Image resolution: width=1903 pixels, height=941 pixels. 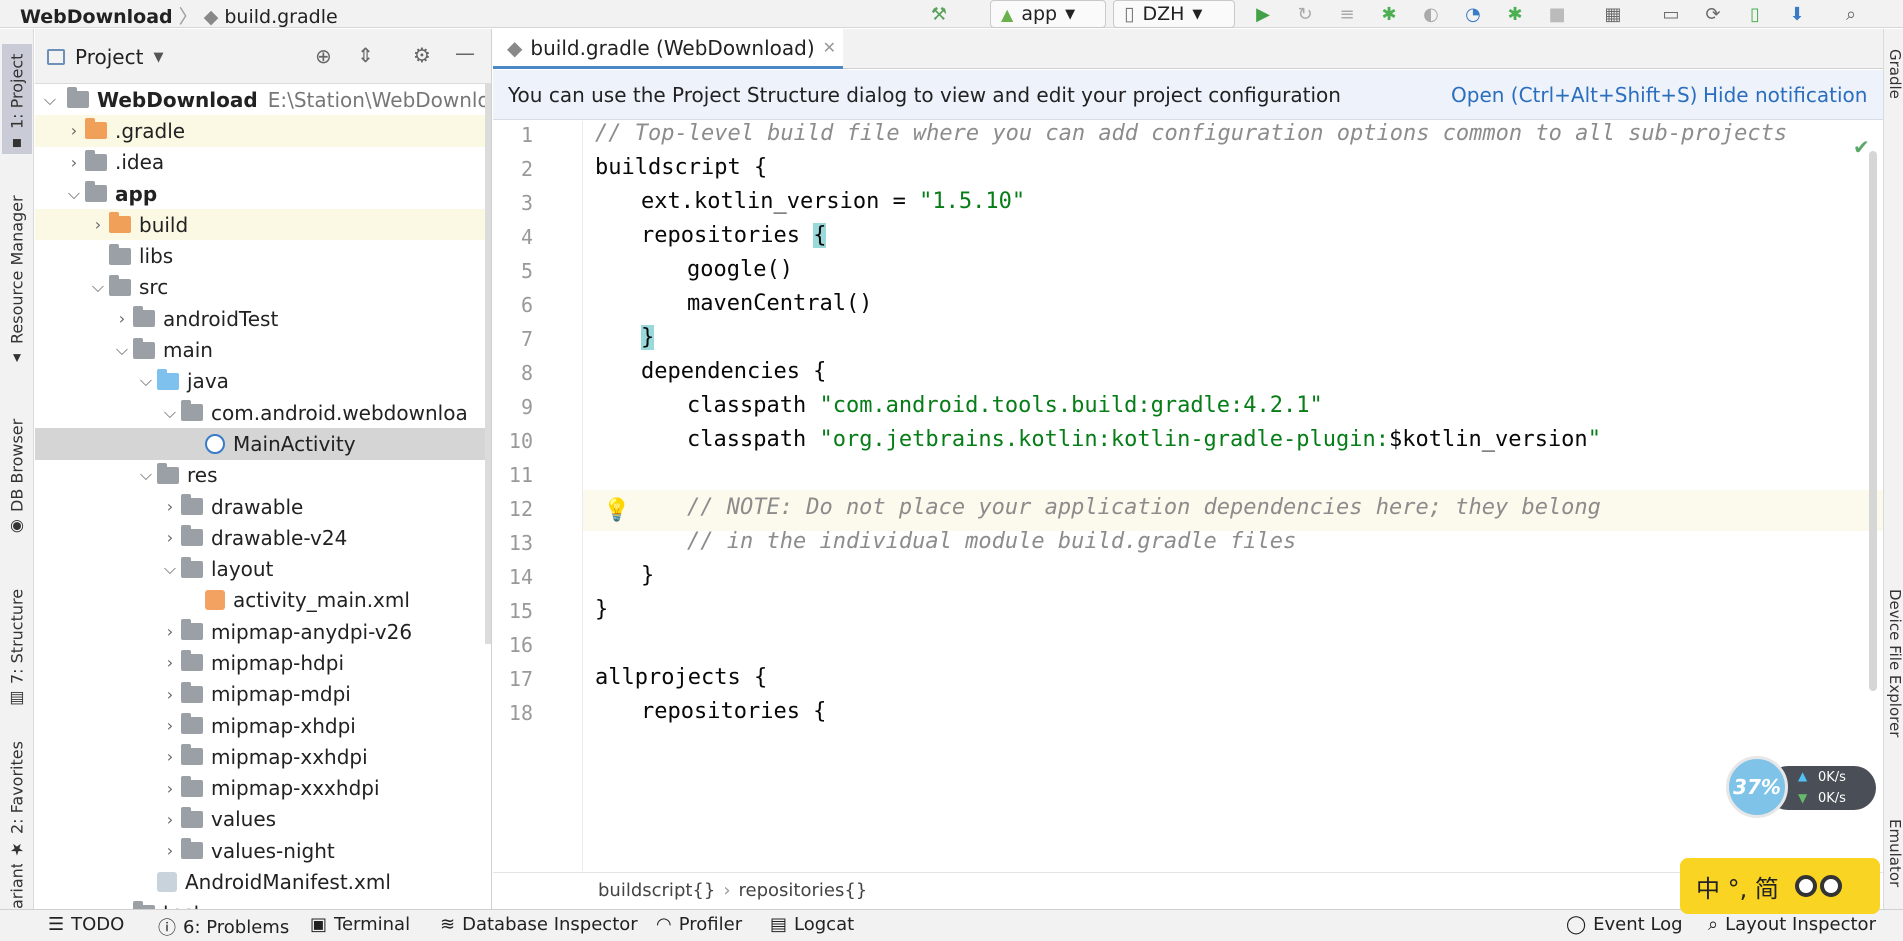 What do you see at coordinates (699, 924) in the screenshot?
I see `tab-profiler: ◠ Profiler` at bounding box center [699, 924].